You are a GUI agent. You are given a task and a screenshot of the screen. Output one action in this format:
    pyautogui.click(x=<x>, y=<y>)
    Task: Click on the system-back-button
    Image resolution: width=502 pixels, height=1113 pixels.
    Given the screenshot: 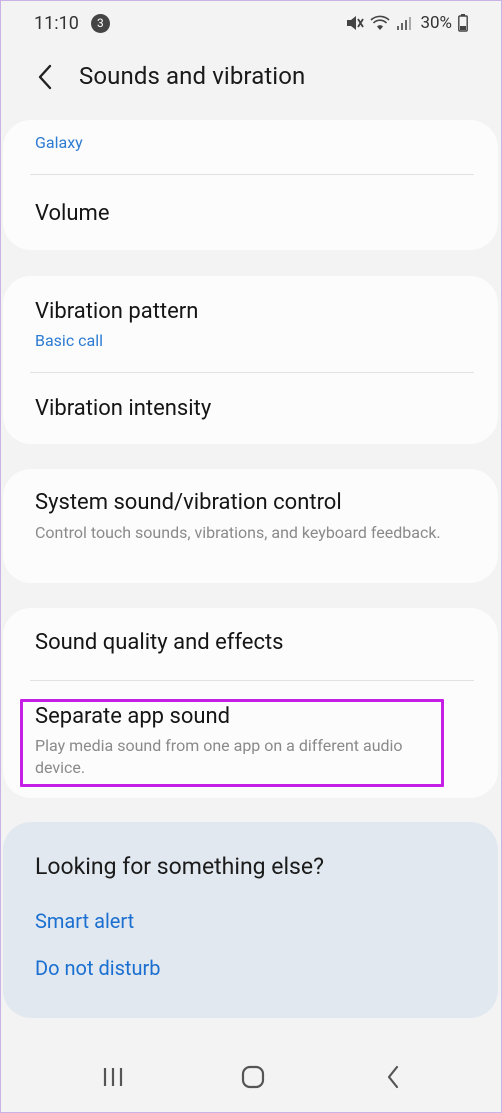 What is the action you would take?
    pyautogui.click(x=393, y=1077)
    